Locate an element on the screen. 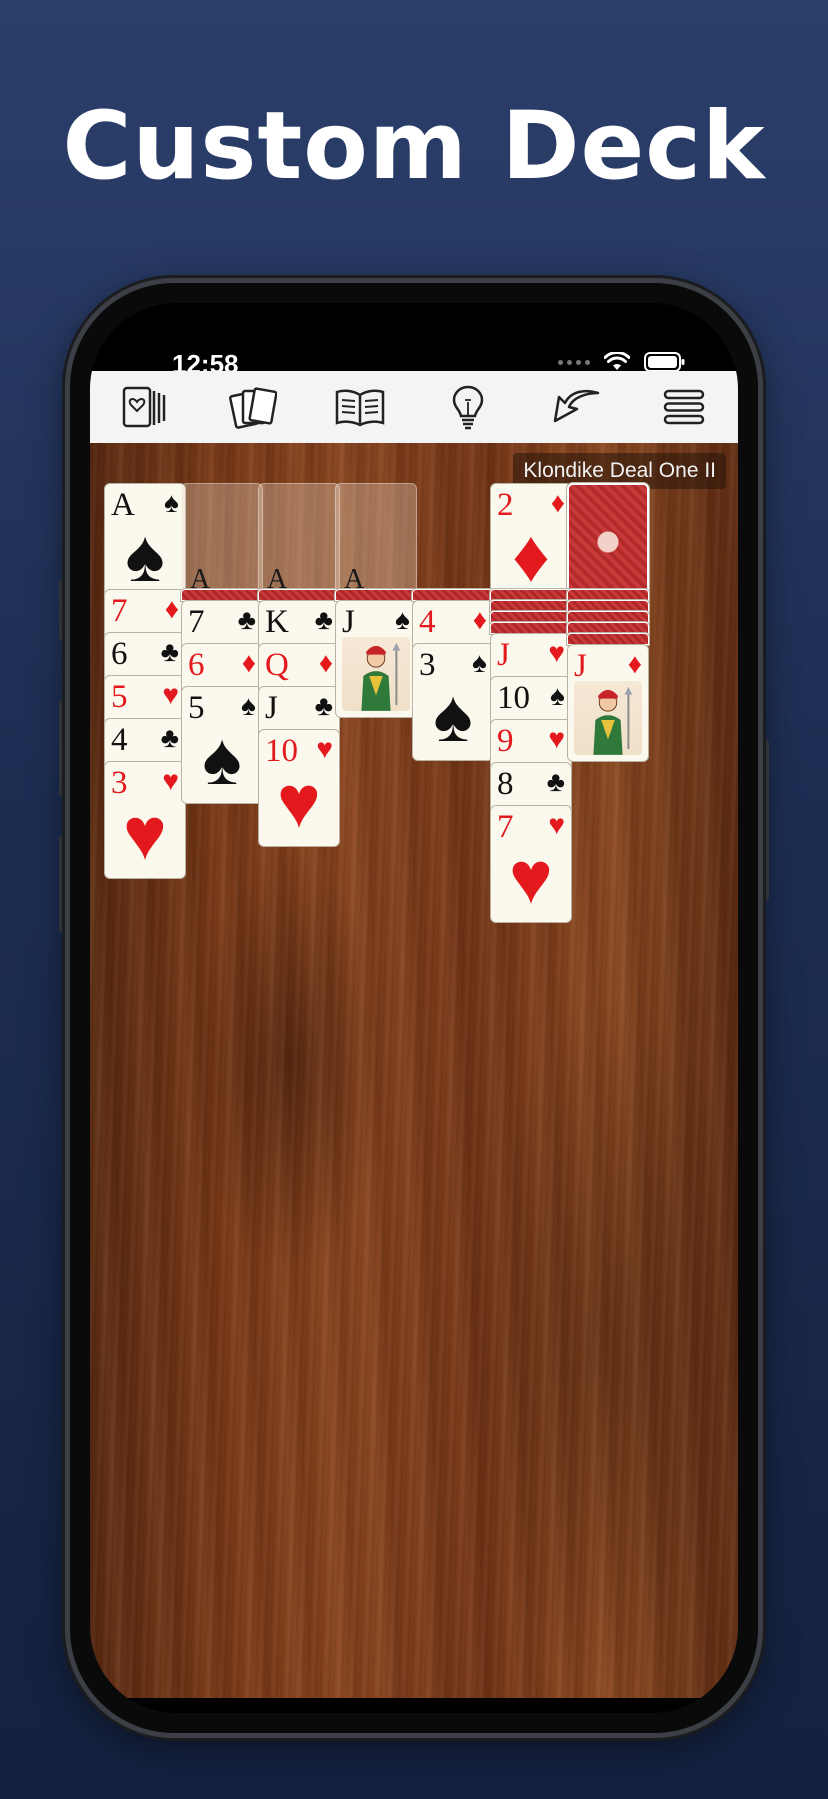 The width and height of the screenshot is (828, 1799). menu-button is located at coordinates (684, 407).